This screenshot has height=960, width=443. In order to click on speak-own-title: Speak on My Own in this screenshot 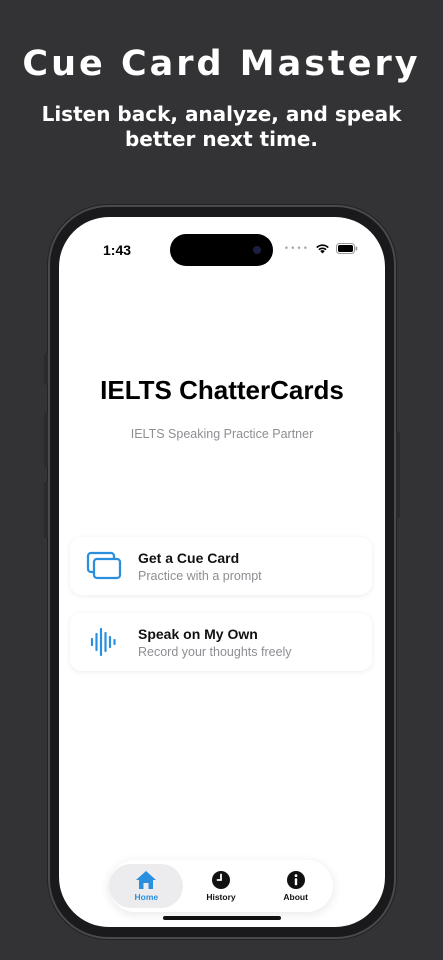, I will do `click(198, 633)`.